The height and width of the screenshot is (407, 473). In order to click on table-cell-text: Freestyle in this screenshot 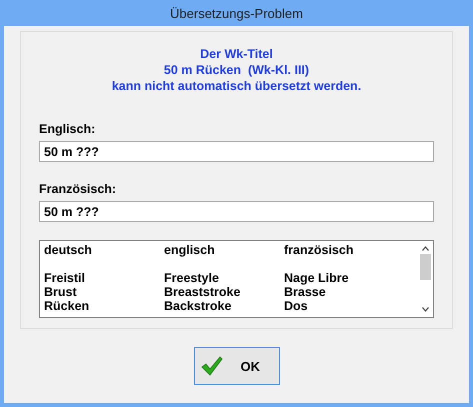, I will do `click(192, 278)`.